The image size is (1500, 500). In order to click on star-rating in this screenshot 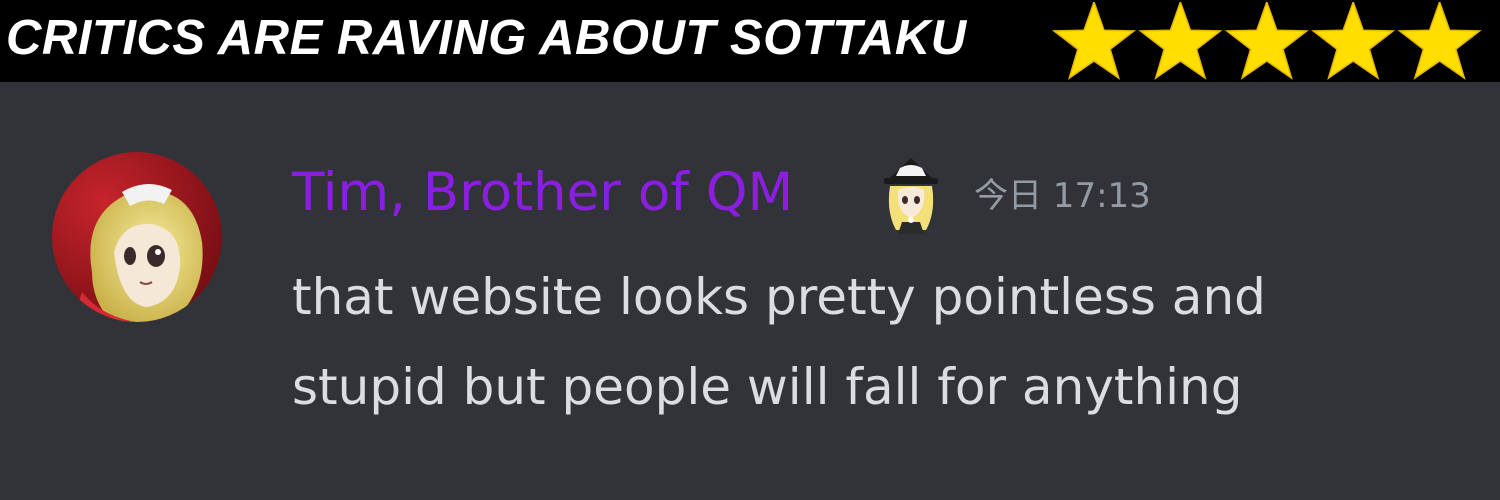, I will do `click(1268, 44)`.